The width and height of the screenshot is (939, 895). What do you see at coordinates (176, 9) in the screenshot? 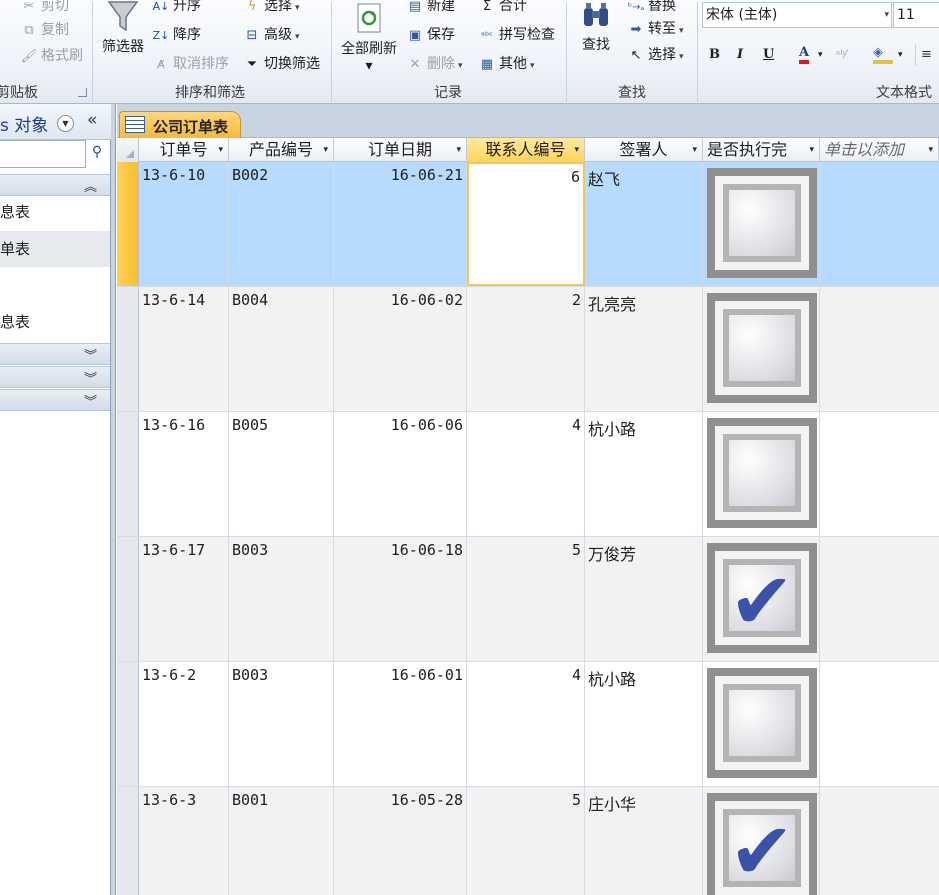
I see `sort-ascending-button: A↓ 升序` at bounding box center [176, 9].